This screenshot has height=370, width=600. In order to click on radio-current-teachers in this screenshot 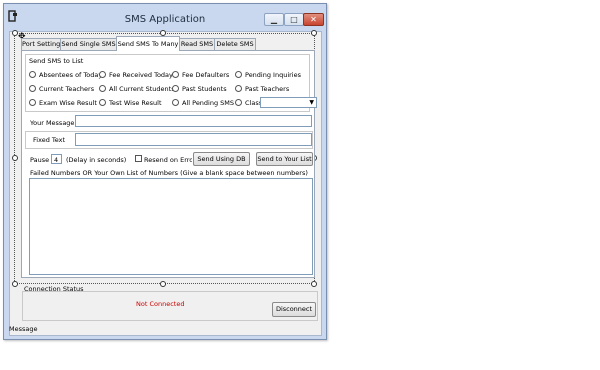, I will do `click(32, 88)`.